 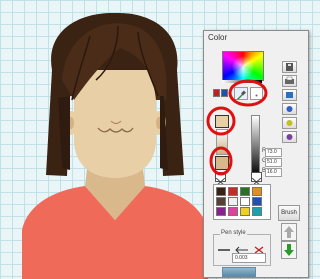 I want to click on arrow-up-button, so click(x=289, y=232).